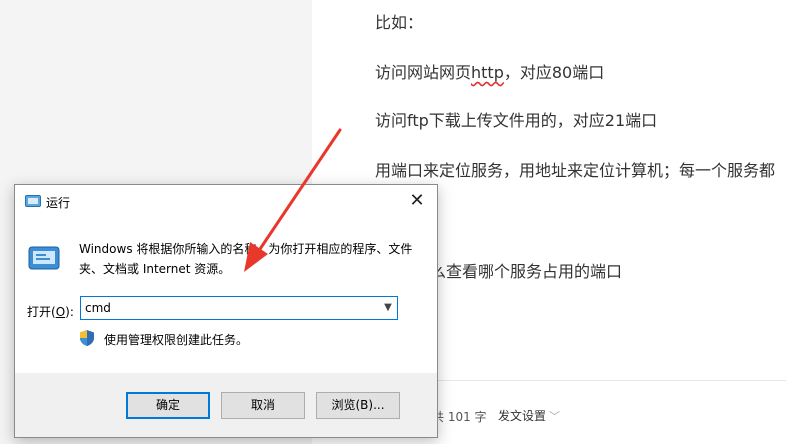 Image resolution: width=786 pixels, height=444 pixels. I want to click on run-program-icon, so click(44, 258).